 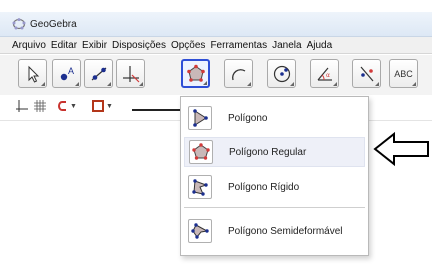 I want to click on rigid-polygon-icon, so click(x=200, y=187).